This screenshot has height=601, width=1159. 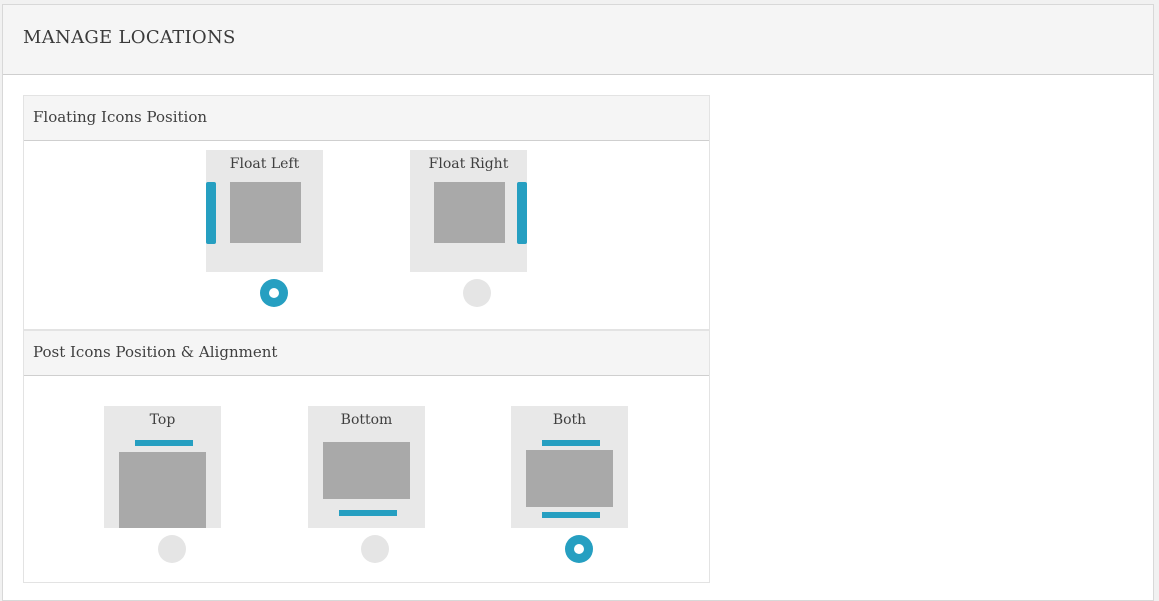 What do you see at coordinates (578, 40) in the screenshot?
I see `panel-header: MANAGE LOCATIONS` at bounding box center [578, 40].